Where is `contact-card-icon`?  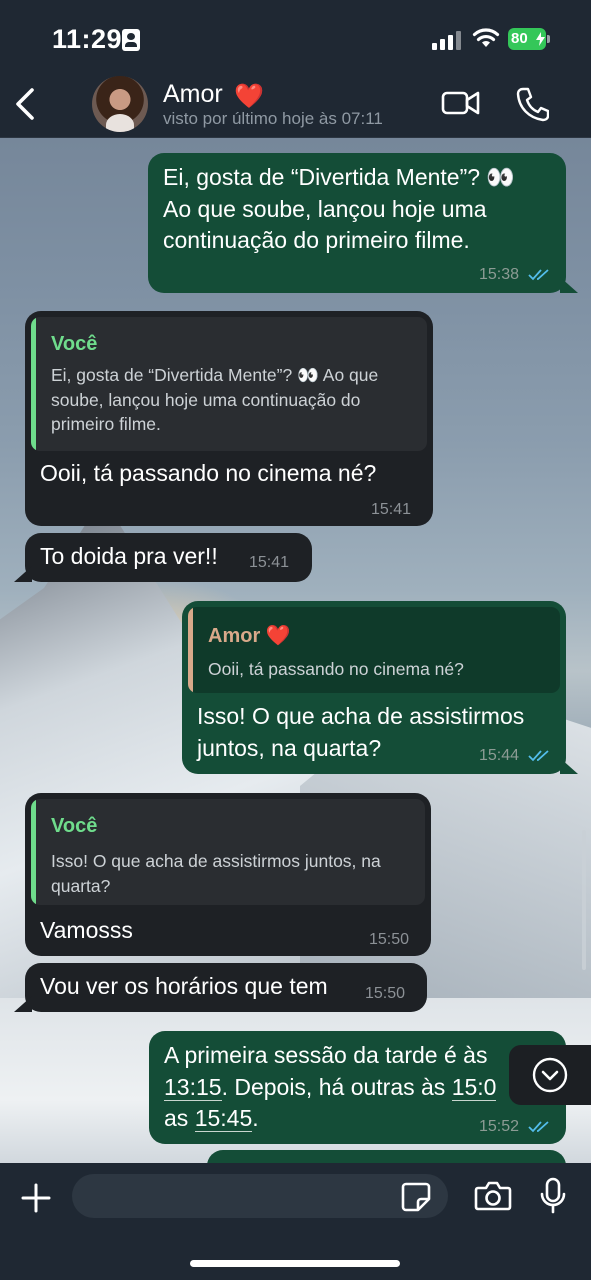 contact-card-icon is located at coordinates (131, 40).